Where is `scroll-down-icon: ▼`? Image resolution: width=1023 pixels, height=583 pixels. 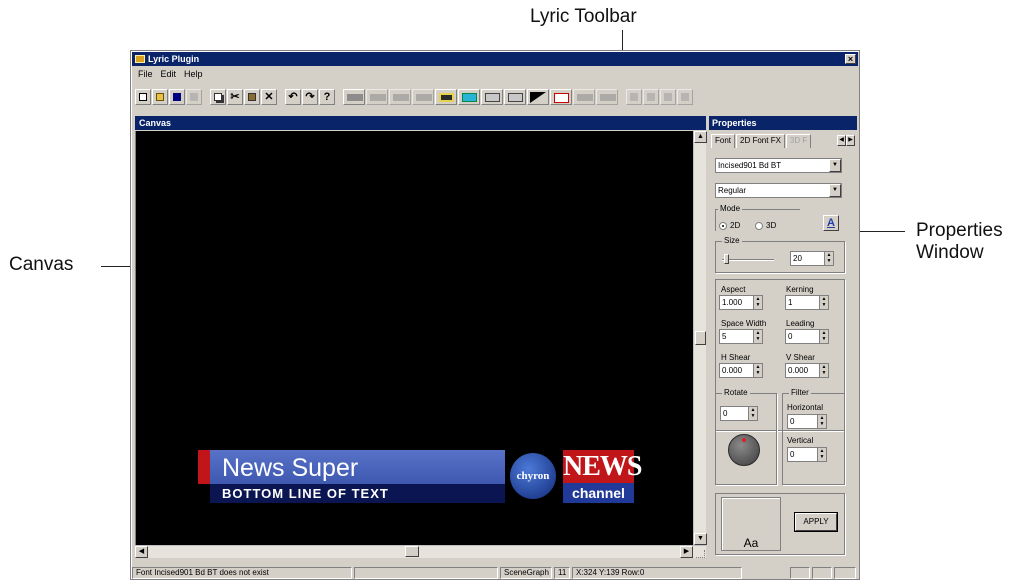 scroll-down-icon: ▼ is located at coordinates (700, 539).